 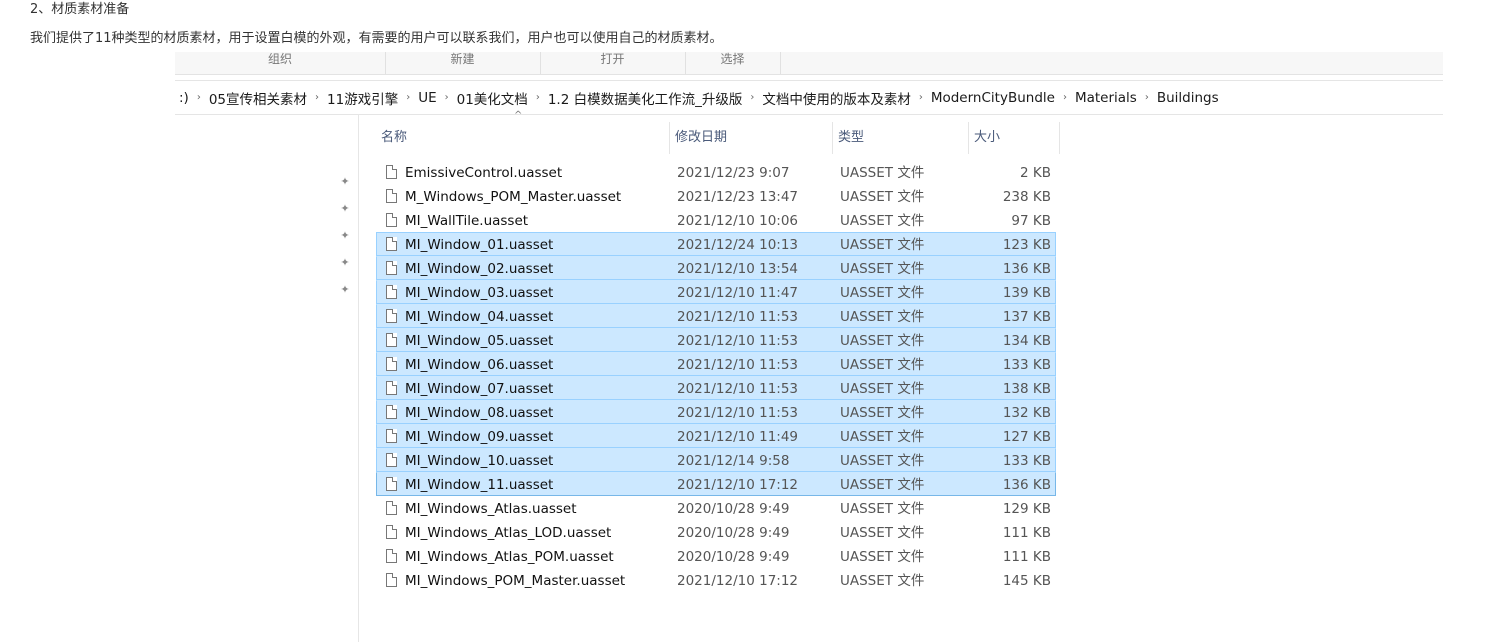 I want to click on ribbon-group-organize: 组织, so click(x=280, y=63).